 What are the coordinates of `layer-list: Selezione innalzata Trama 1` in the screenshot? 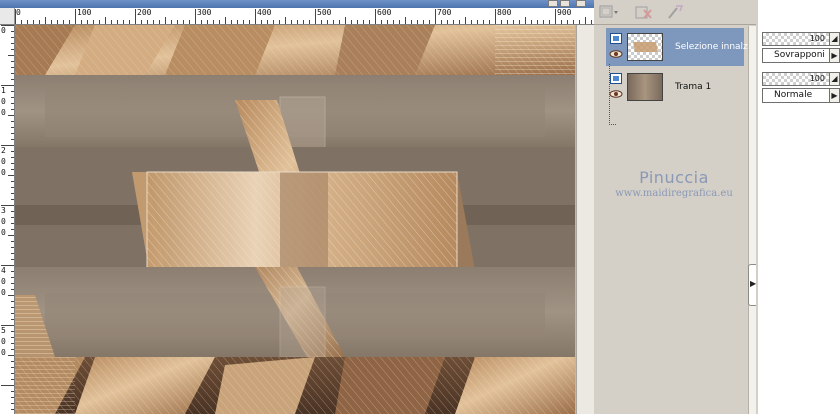 It's located at (684, 75).